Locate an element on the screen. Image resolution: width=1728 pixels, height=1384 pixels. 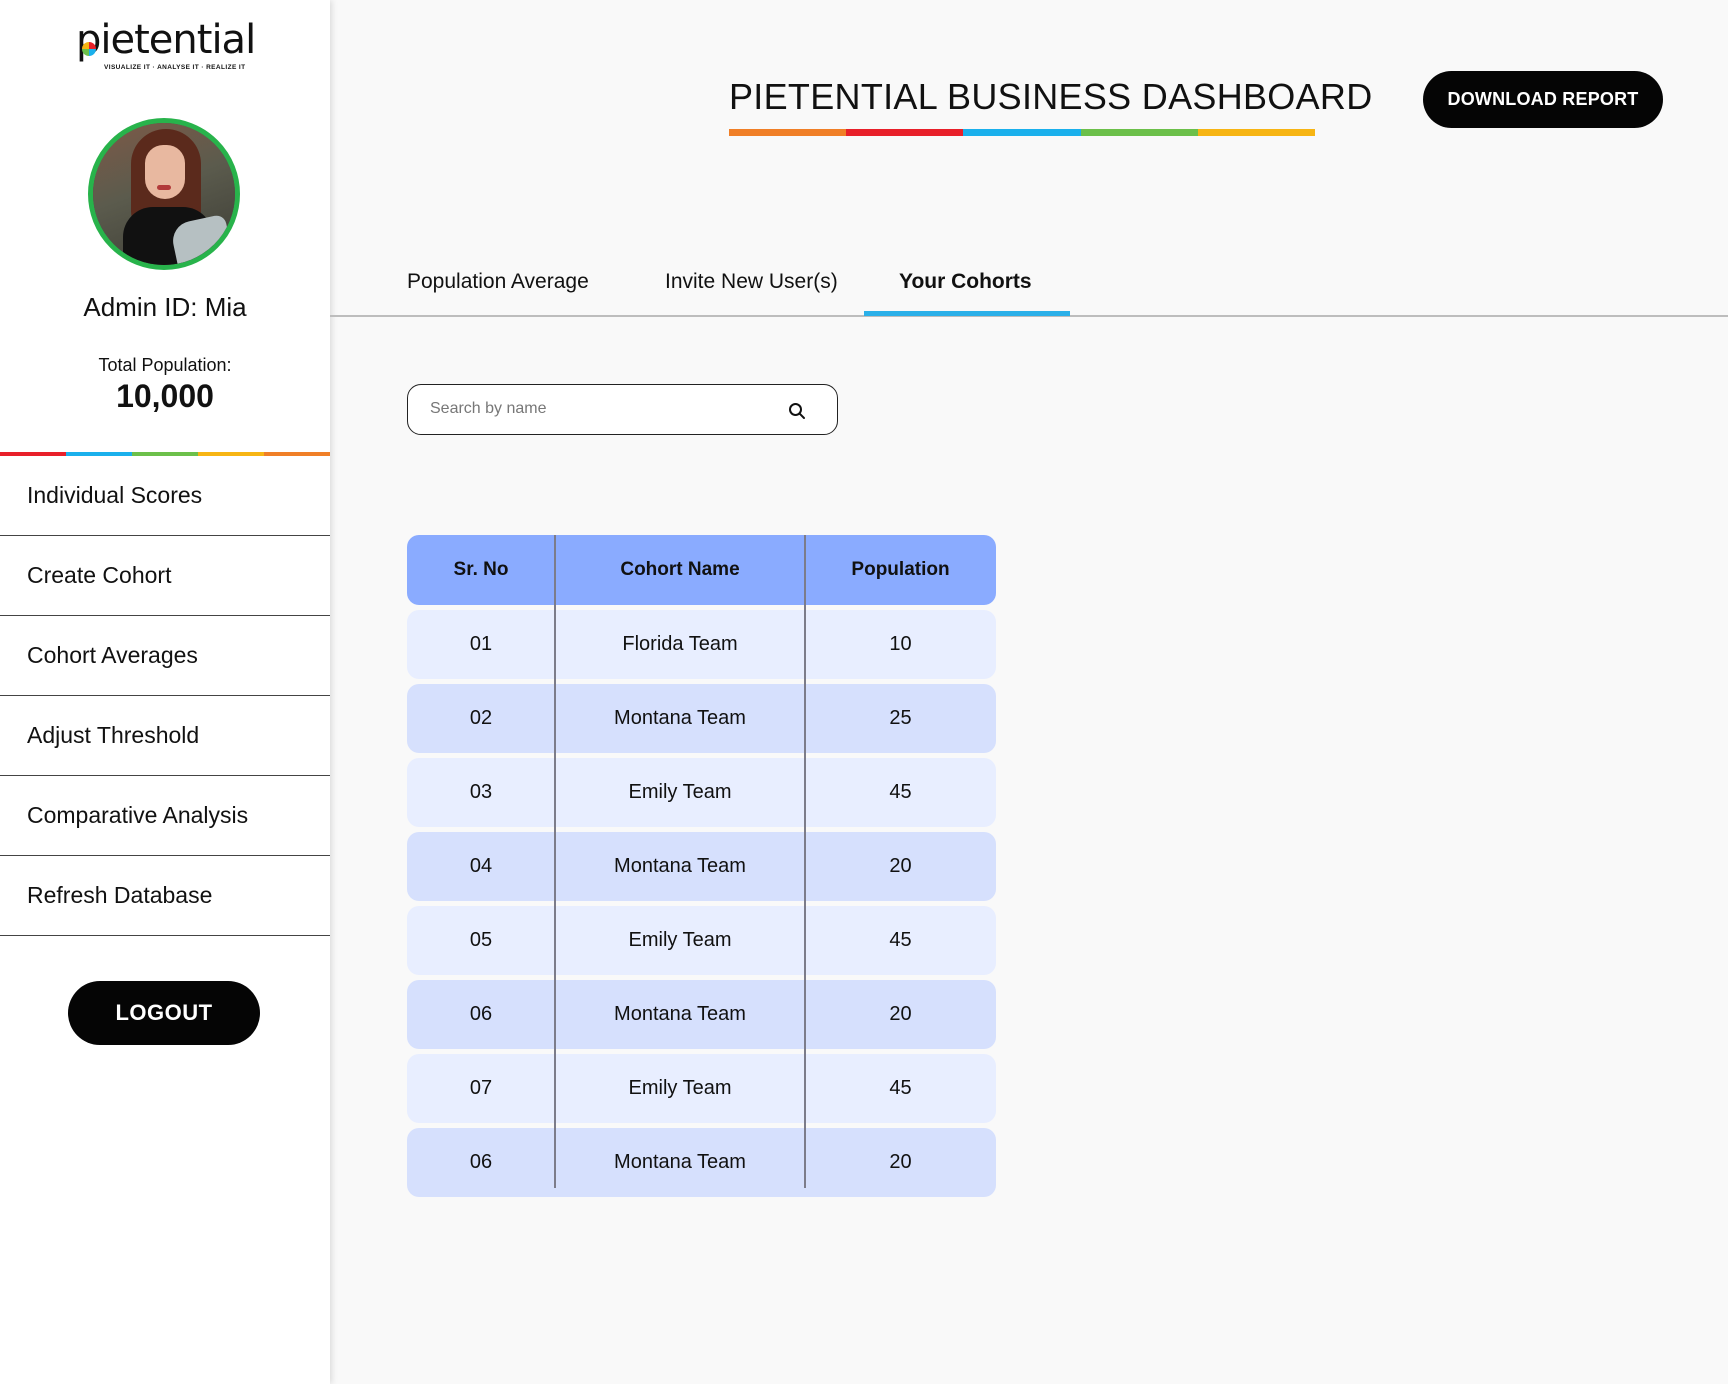
search-box is located at coordinates (622, 409).